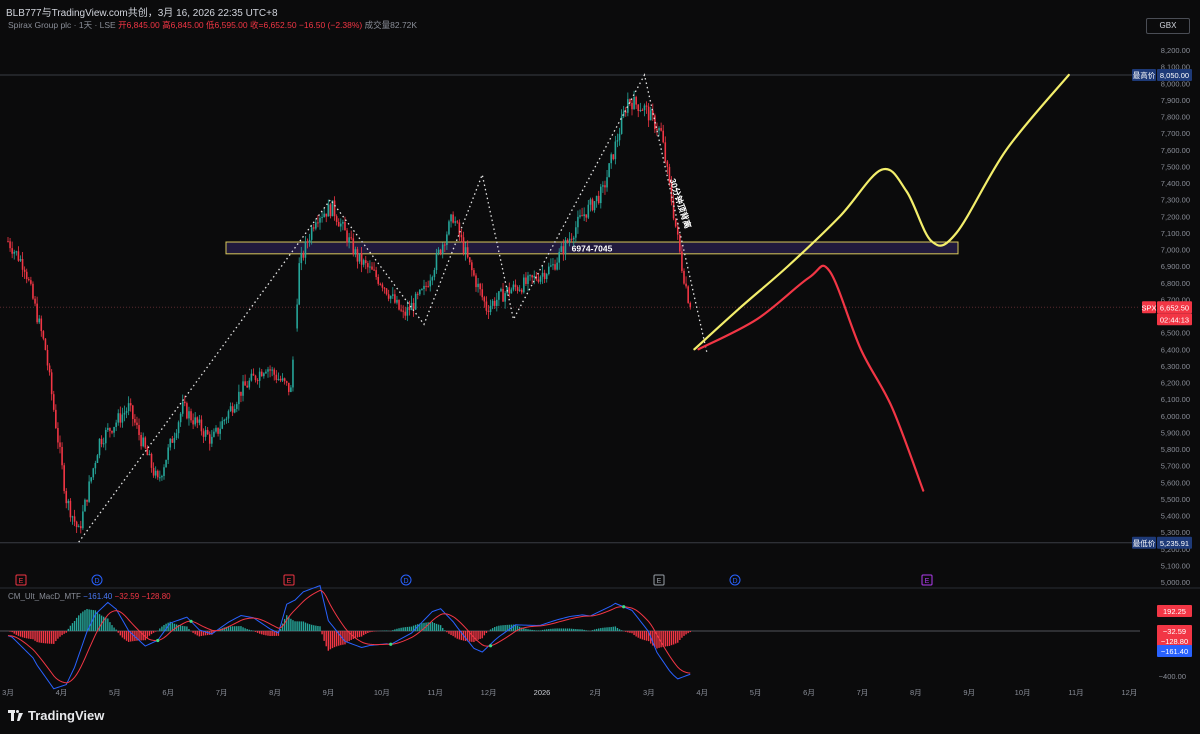 The image size is (1200, 734). What do you see at coordinates (969, 692) in the screenshot?
I see `x-tick-label: 9月` at bounding box center [969, 692].